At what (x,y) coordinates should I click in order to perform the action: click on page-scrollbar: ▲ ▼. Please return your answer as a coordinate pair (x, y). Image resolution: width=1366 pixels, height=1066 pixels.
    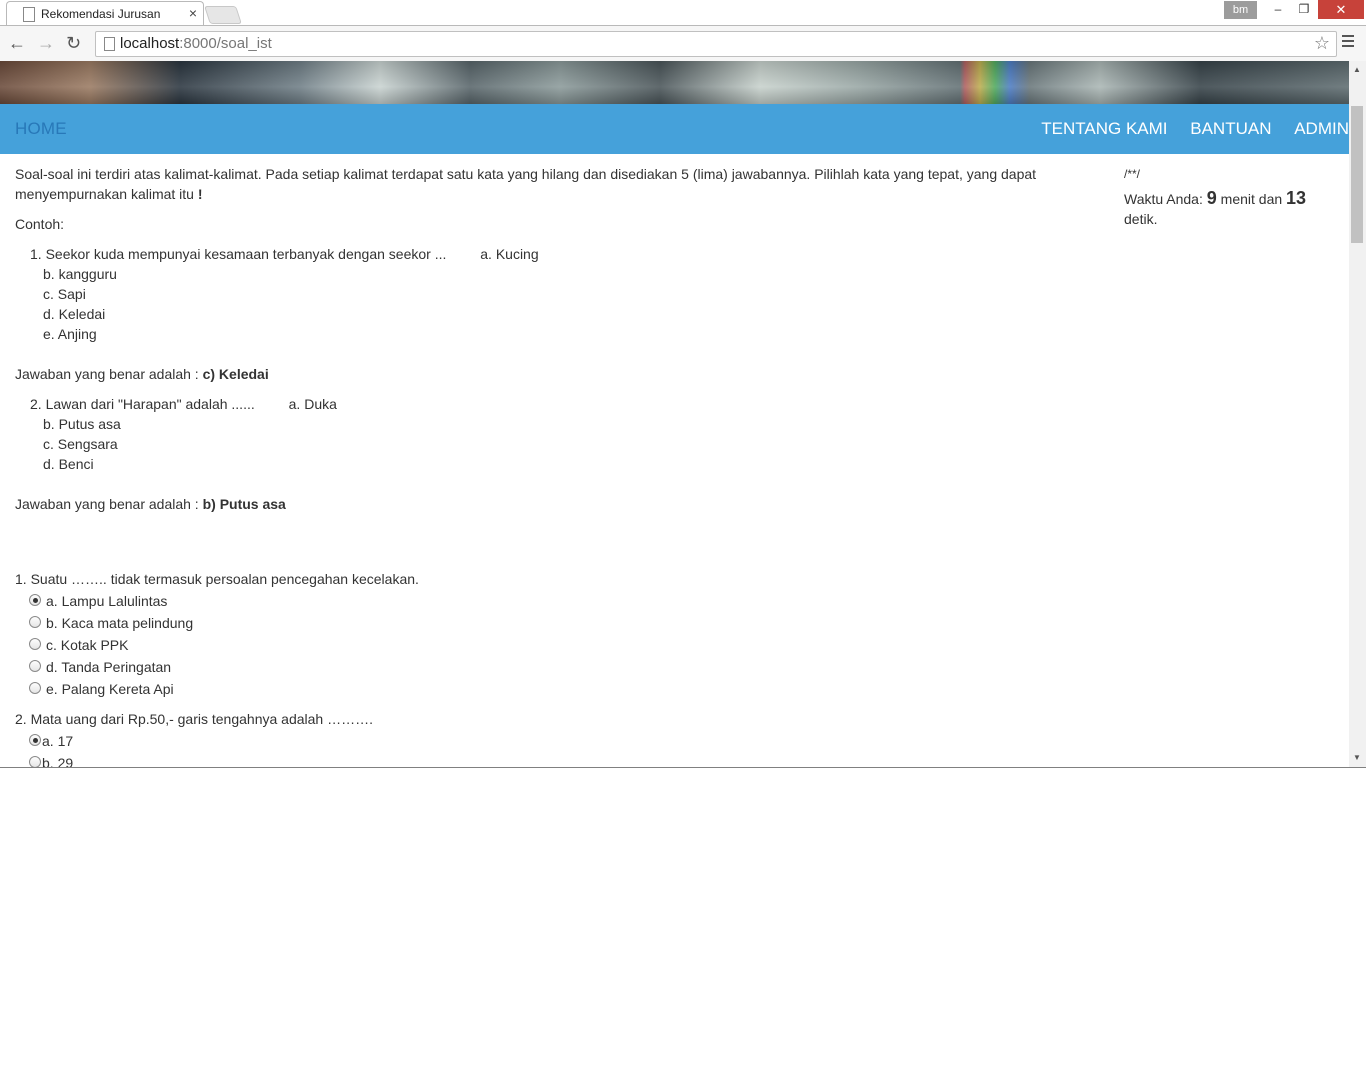
    Looking at the image, I should click on (1357, 414).